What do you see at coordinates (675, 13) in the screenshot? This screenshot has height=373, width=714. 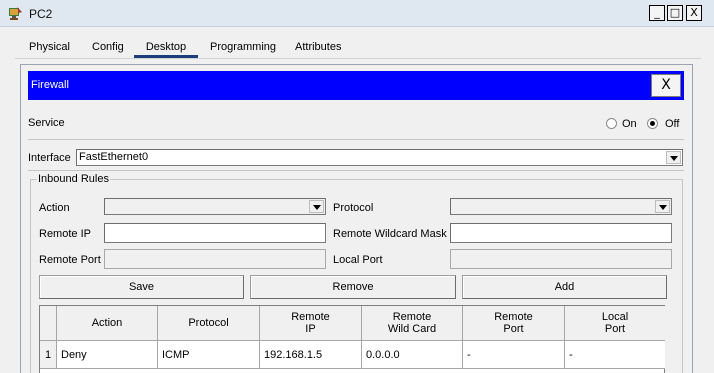 I see `maximize-button: □` at bounding box center [675, 13].